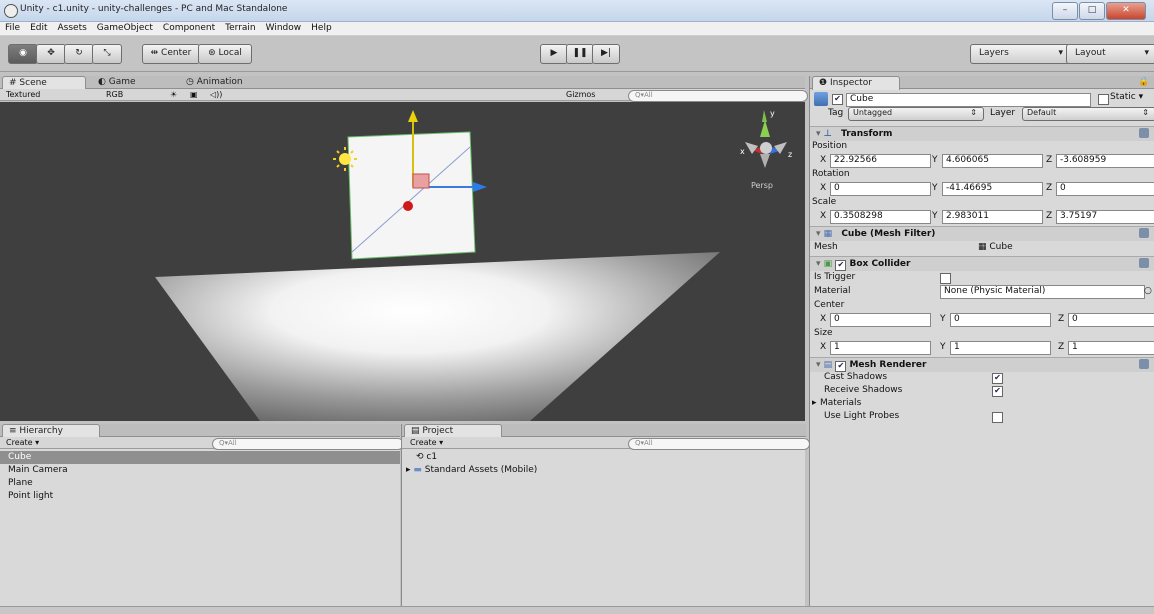 This screenshot has height=614, width=1154. Describe the element at coordinates (214, 82) in the screenshot. I see `tab-animation: ◷ Animation` at that location.